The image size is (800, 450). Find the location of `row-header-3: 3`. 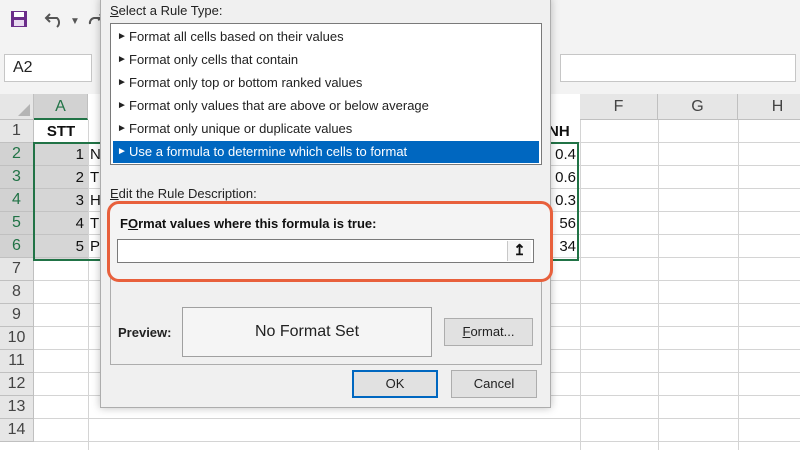

row-header-3: 3 is located at coordinates (17, 177).